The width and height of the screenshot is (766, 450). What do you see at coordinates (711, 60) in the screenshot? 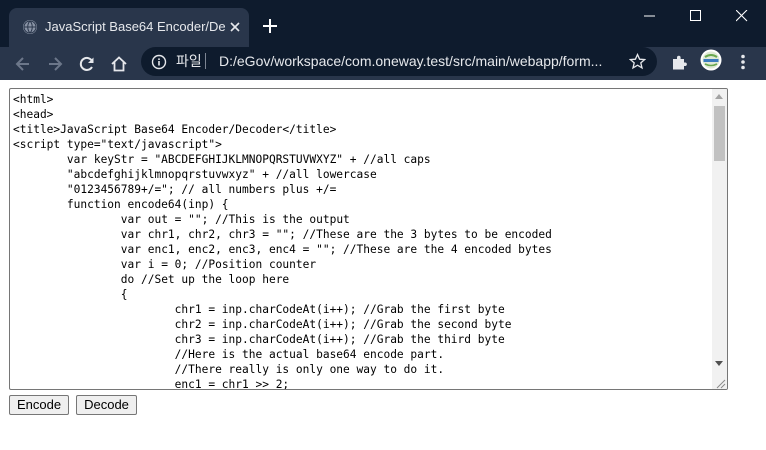
I see `avatar-icon` at bounding box center [711, 60].